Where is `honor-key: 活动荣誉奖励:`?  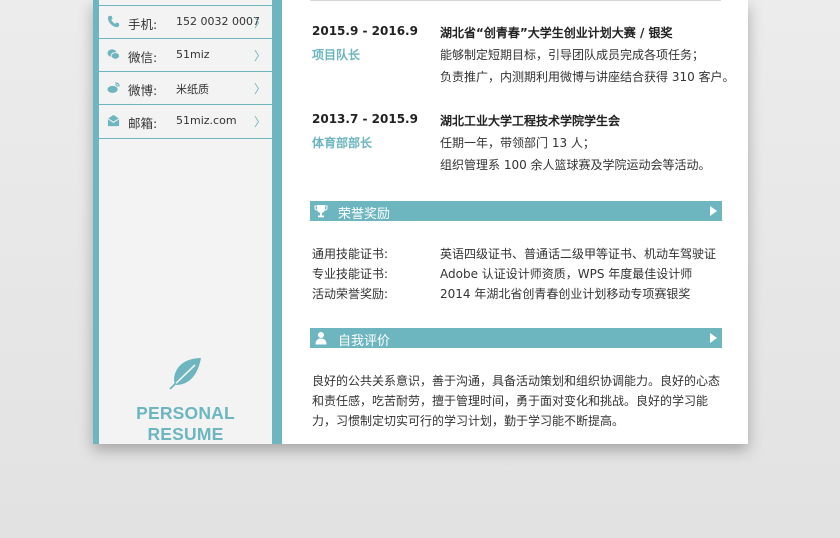
honor-key: 活动荣誉奖励: is located at coordinates (350, 294).